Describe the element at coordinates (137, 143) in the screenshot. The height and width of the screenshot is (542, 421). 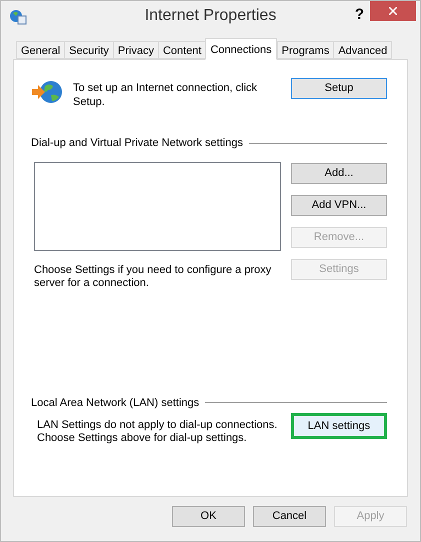
I see `section-heading: Dial-up and Virtual Private Network settings` at that location.